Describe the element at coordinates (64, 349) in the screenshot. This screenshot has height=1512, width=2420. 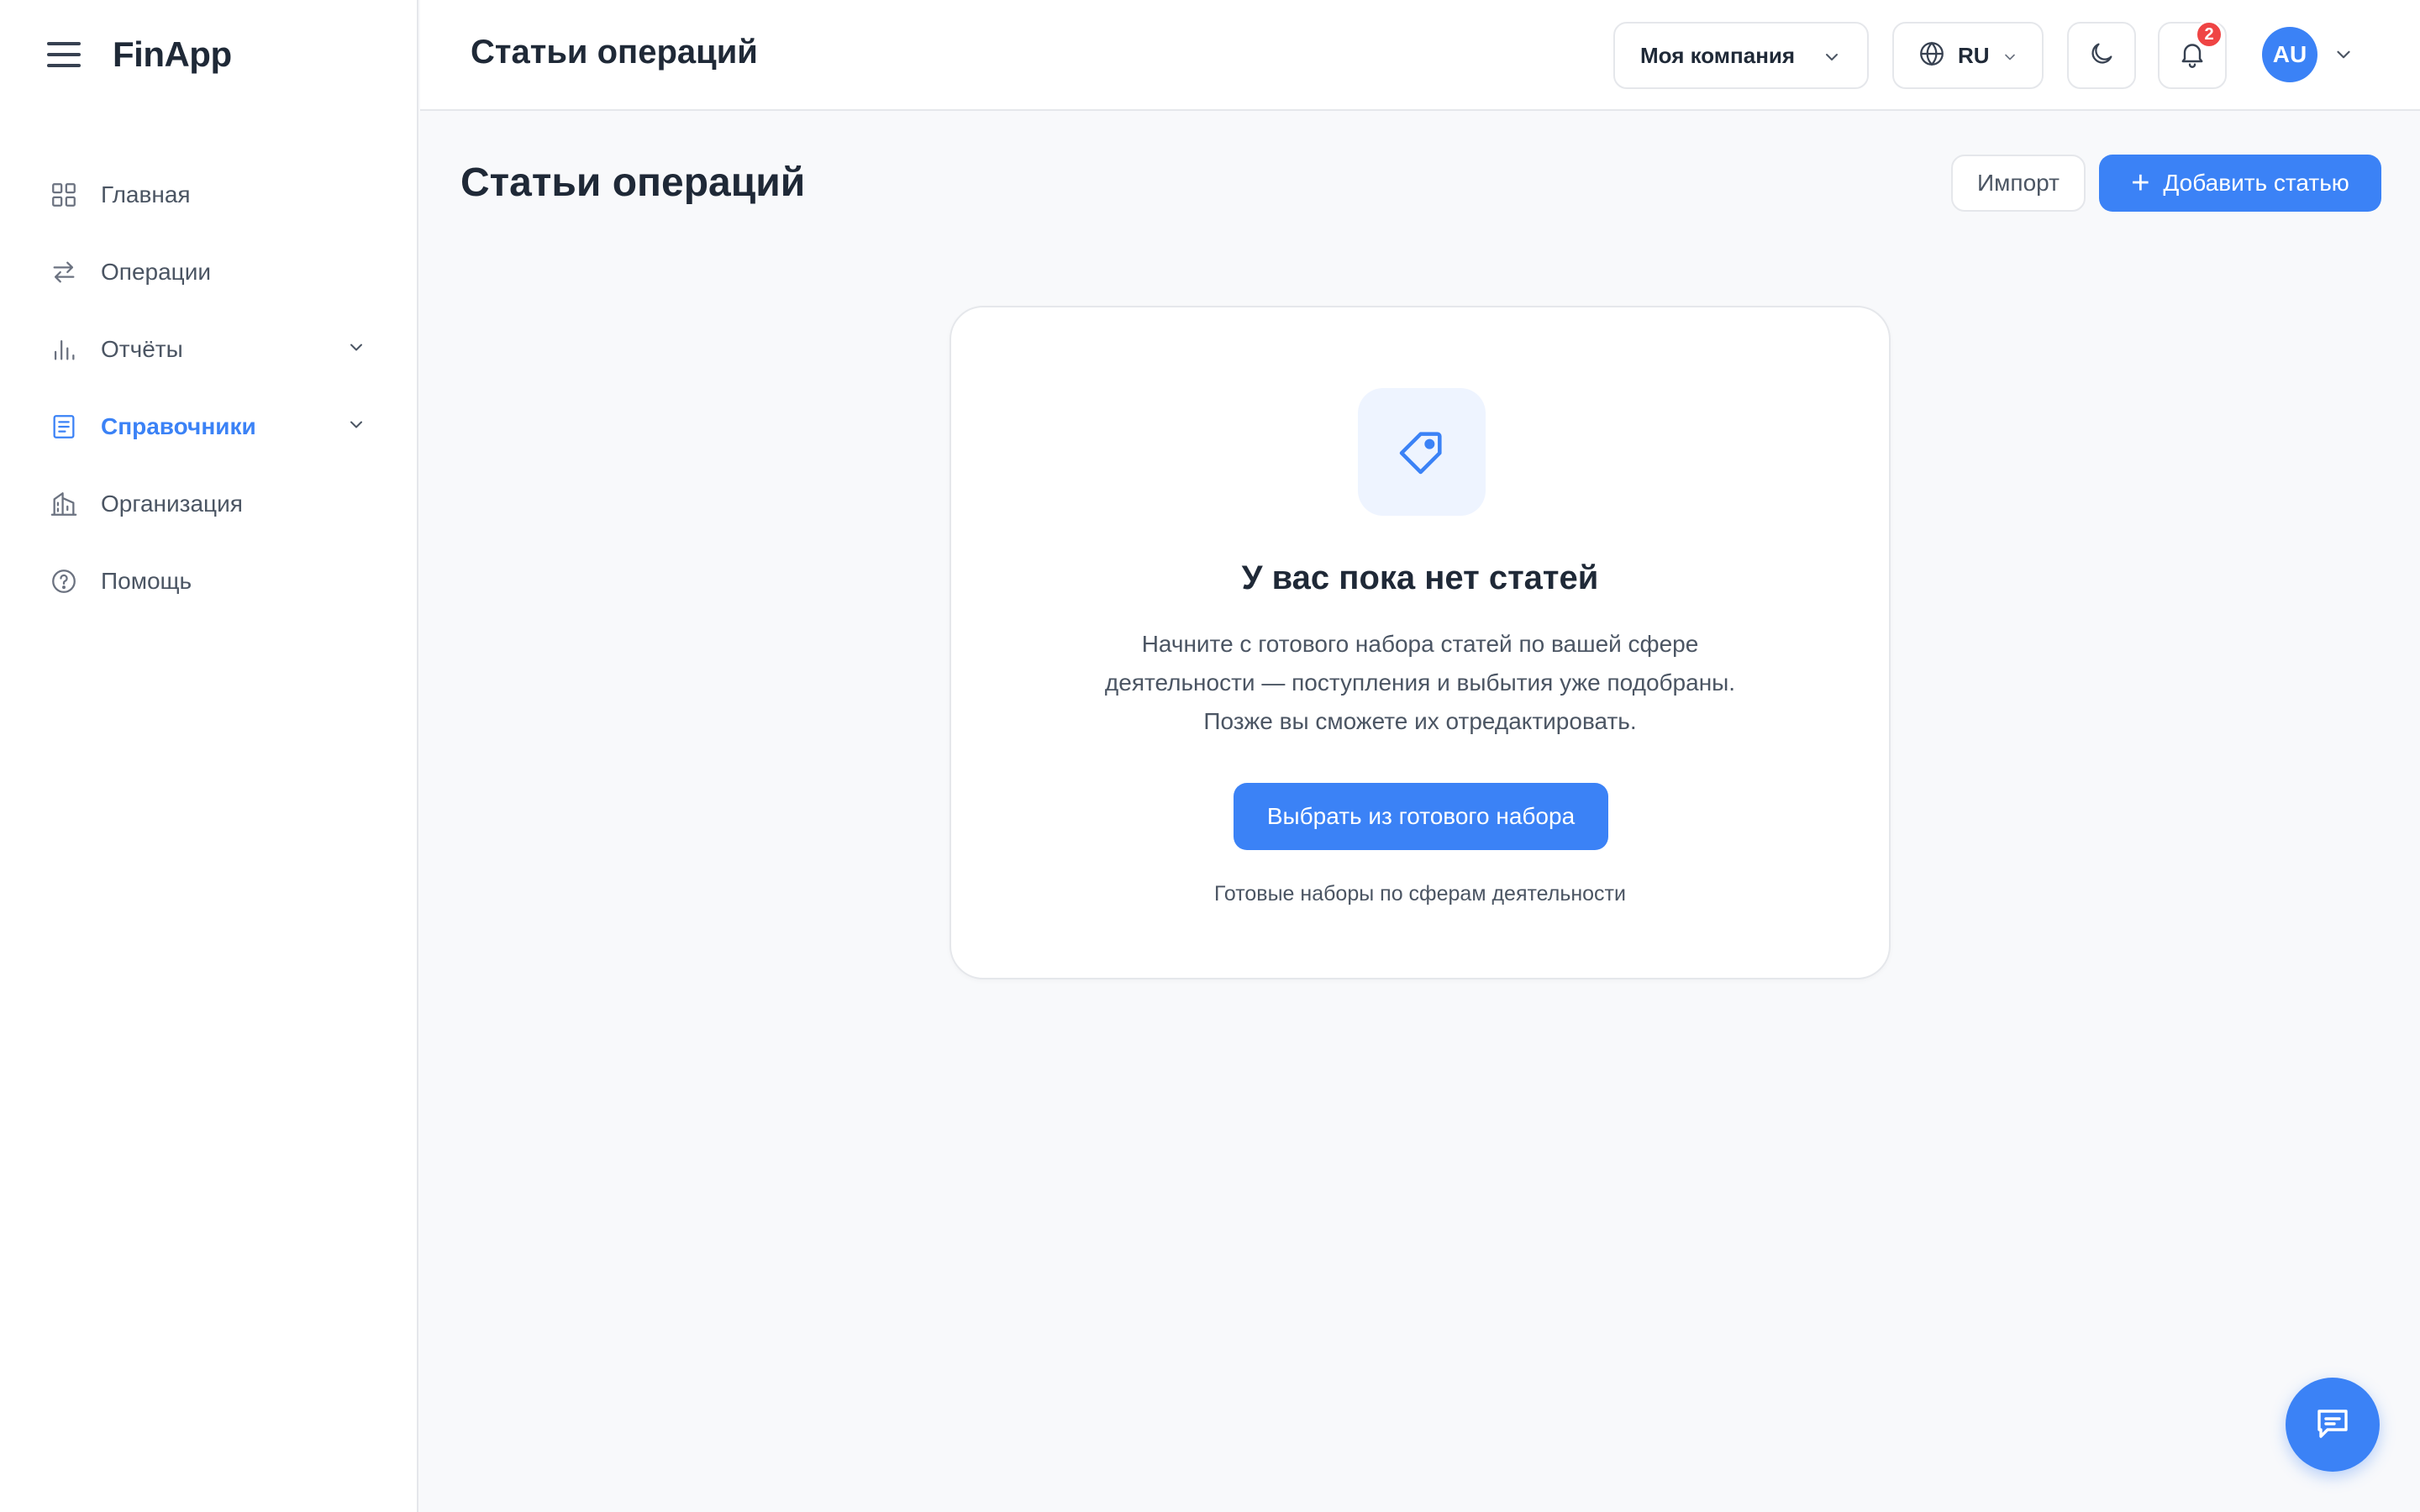
I see `bar-chart-icon` at that location.